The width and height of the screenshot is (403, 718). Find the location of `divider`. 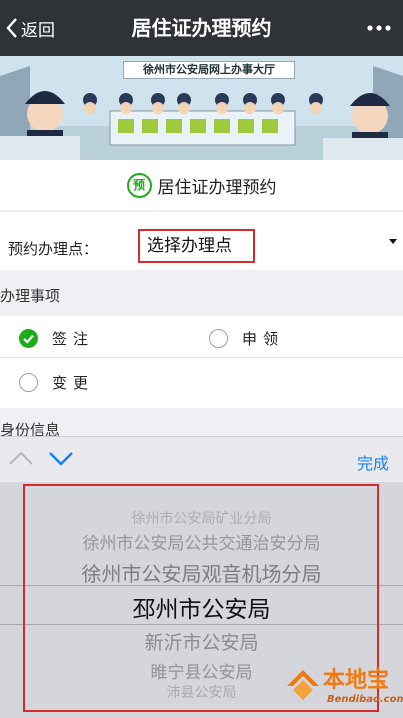

divider is located at coordinates (201, 357).